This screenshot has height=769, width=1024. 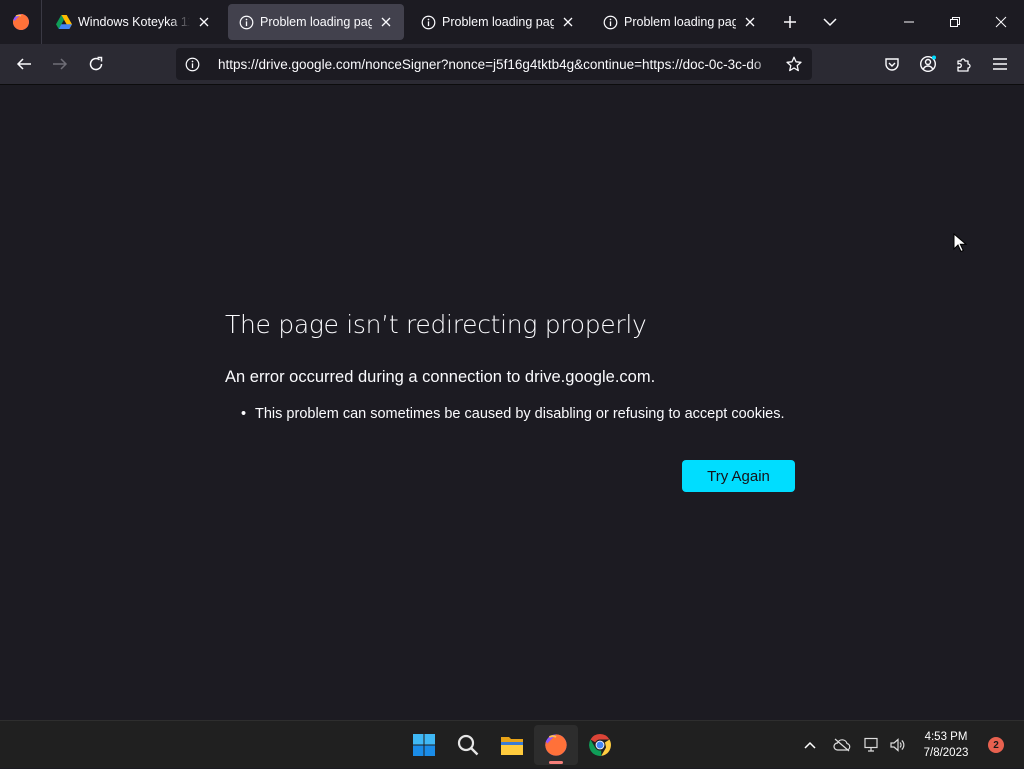 I want to click on minimize-icon, so click(x=909, y=22).